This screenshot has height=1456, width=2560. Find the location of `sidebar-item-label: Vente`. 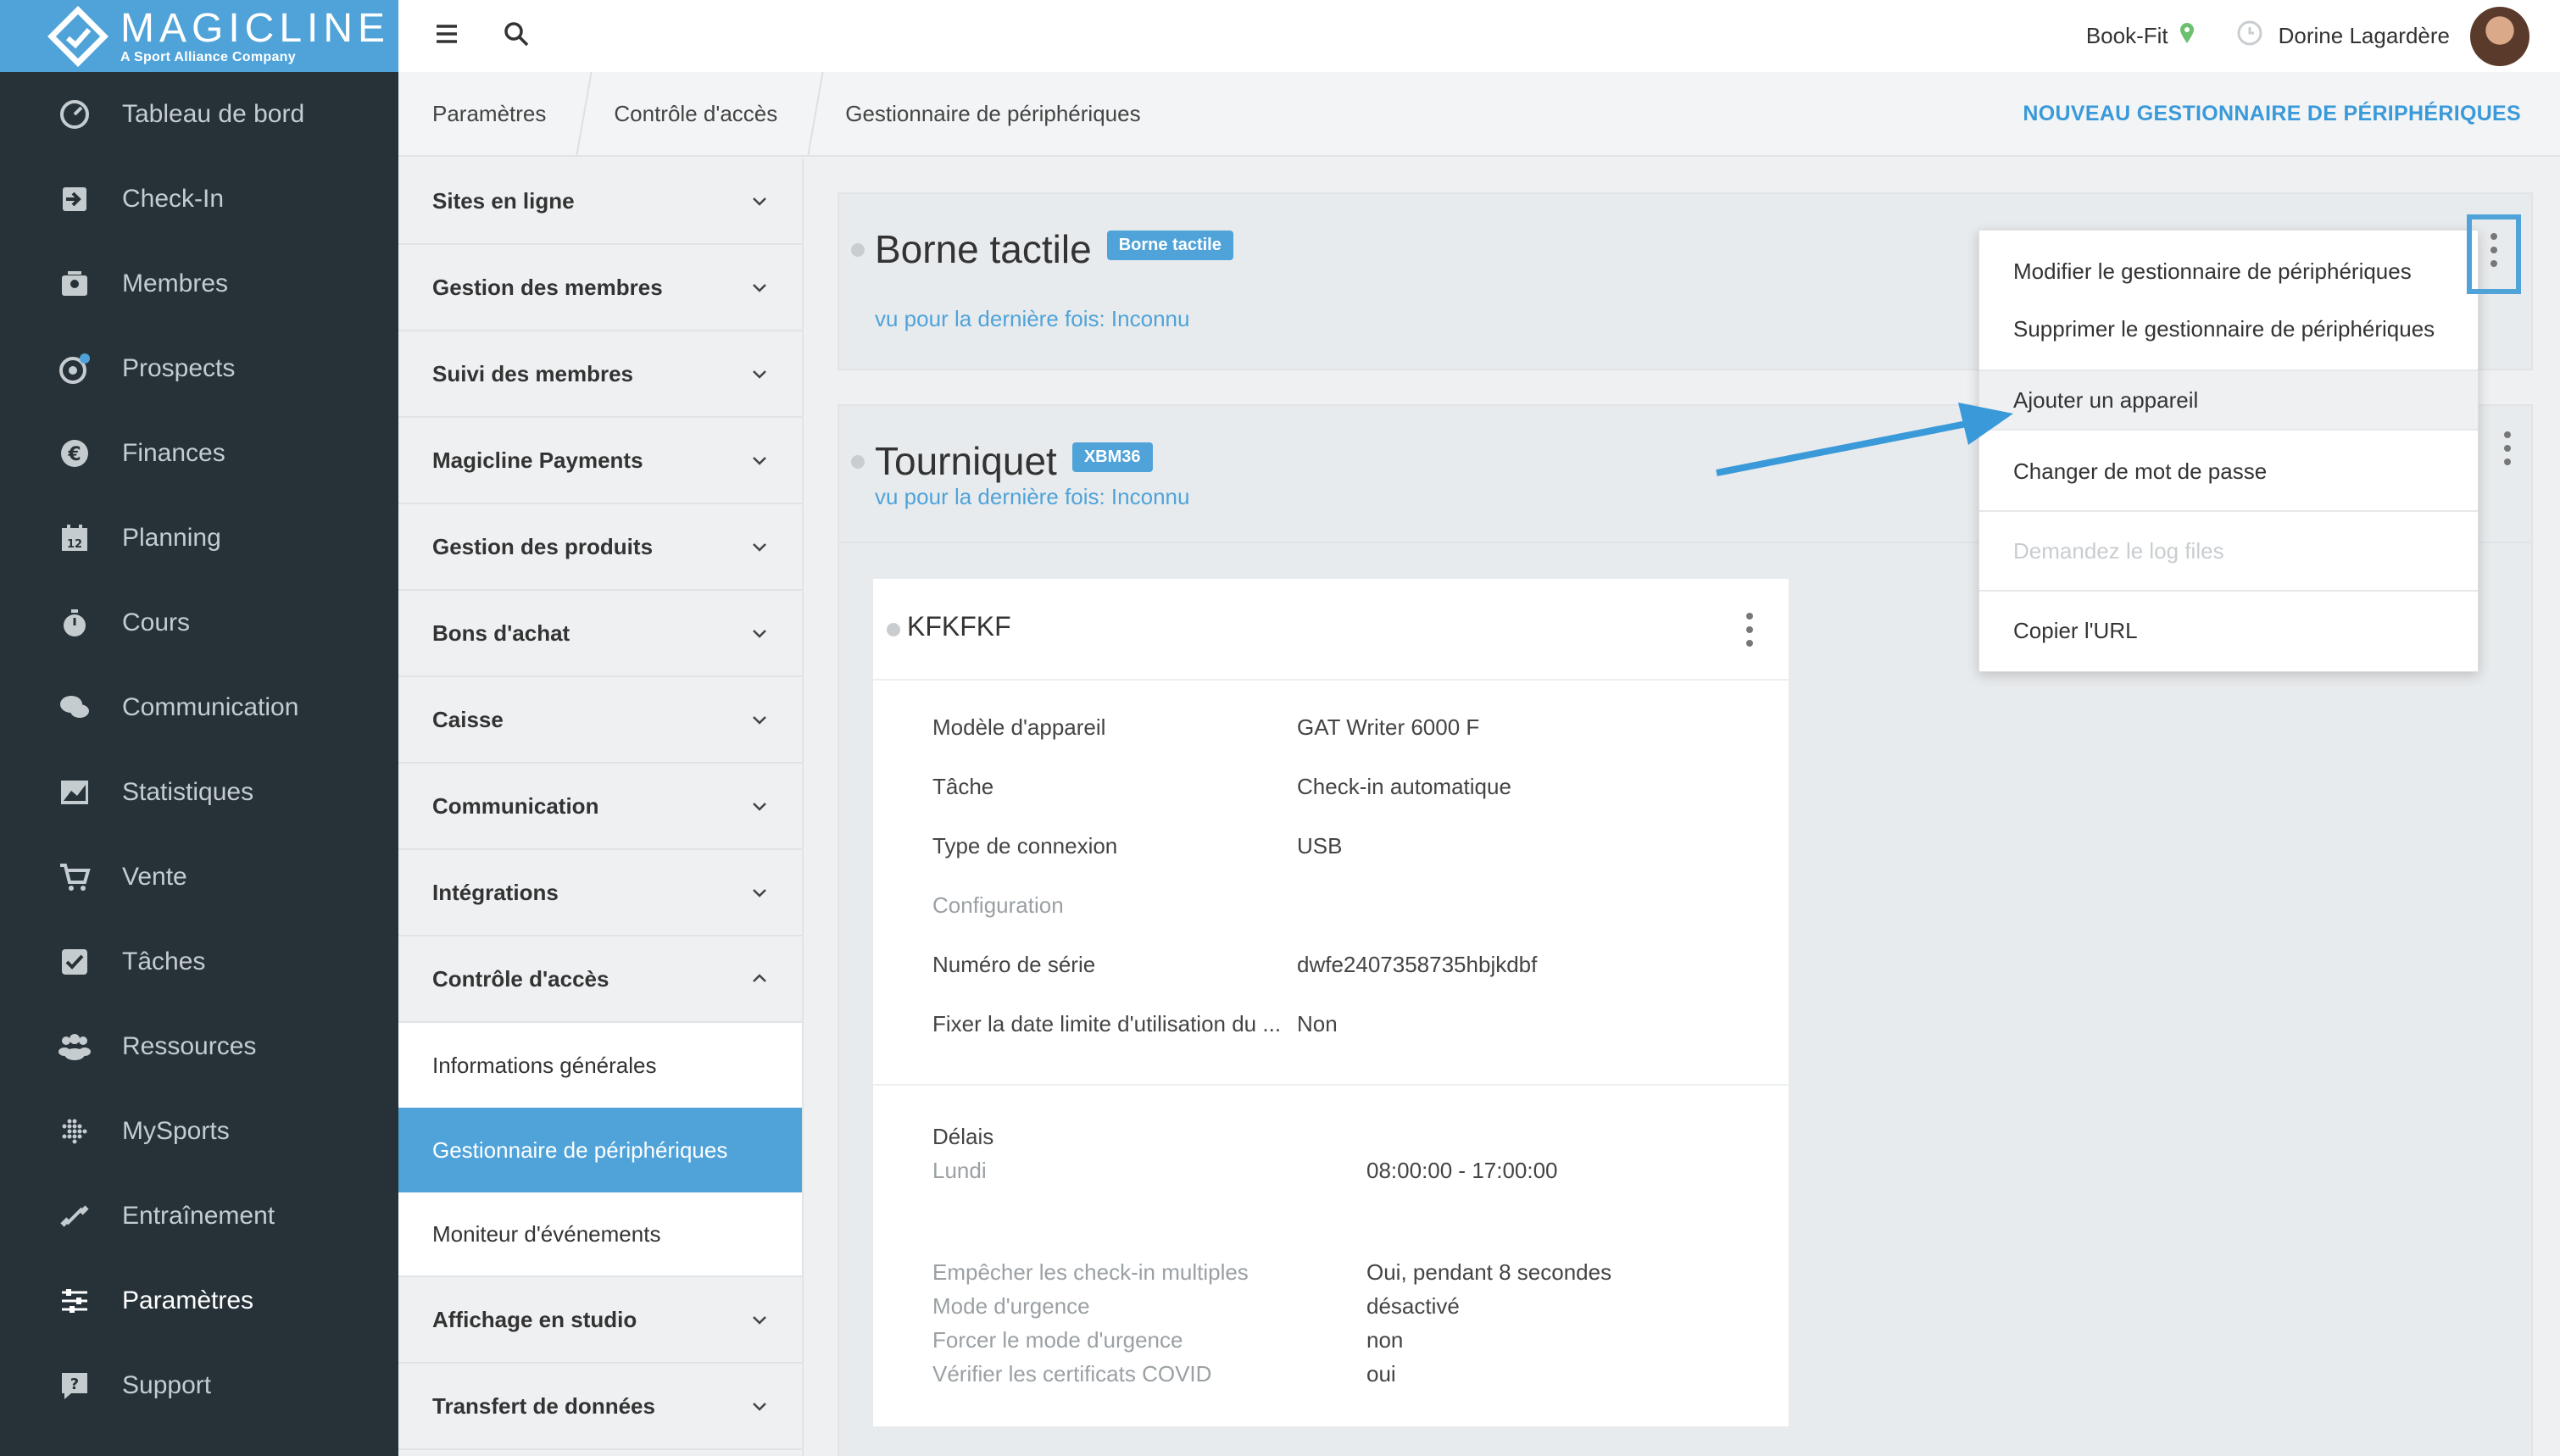

sidebar-item-label: Vente is located at coordinates (154, 877).